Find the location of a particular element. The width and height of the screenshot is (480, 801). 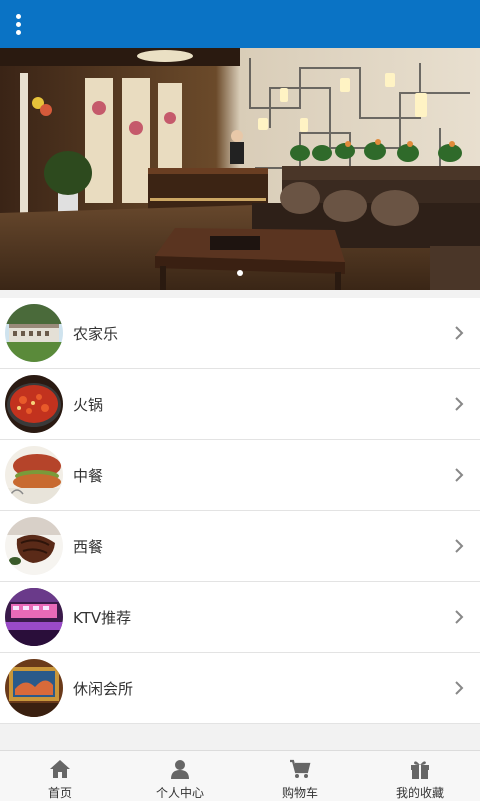

category-item-farmhouse: 农家乐 is located at coordinates (240, 333).